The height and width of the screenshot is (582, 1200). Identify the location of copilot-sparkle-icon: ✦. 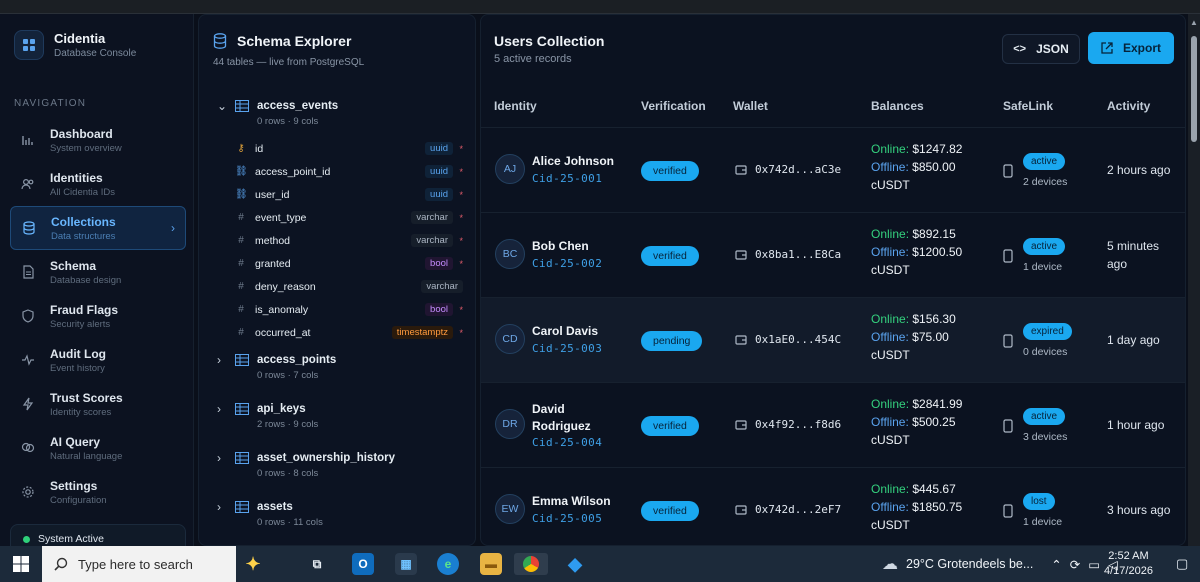
(253, 564).